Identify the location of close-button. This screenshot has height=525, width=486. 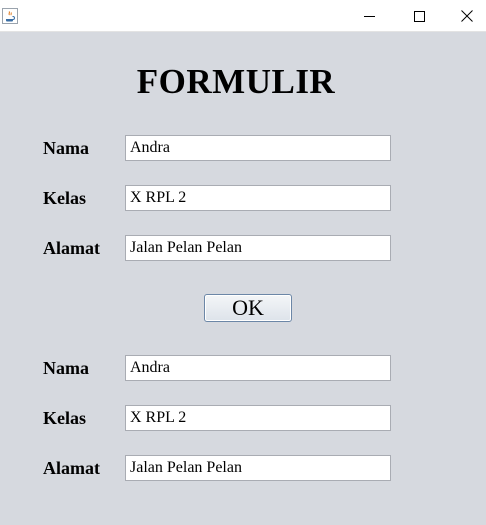
(465, 16).